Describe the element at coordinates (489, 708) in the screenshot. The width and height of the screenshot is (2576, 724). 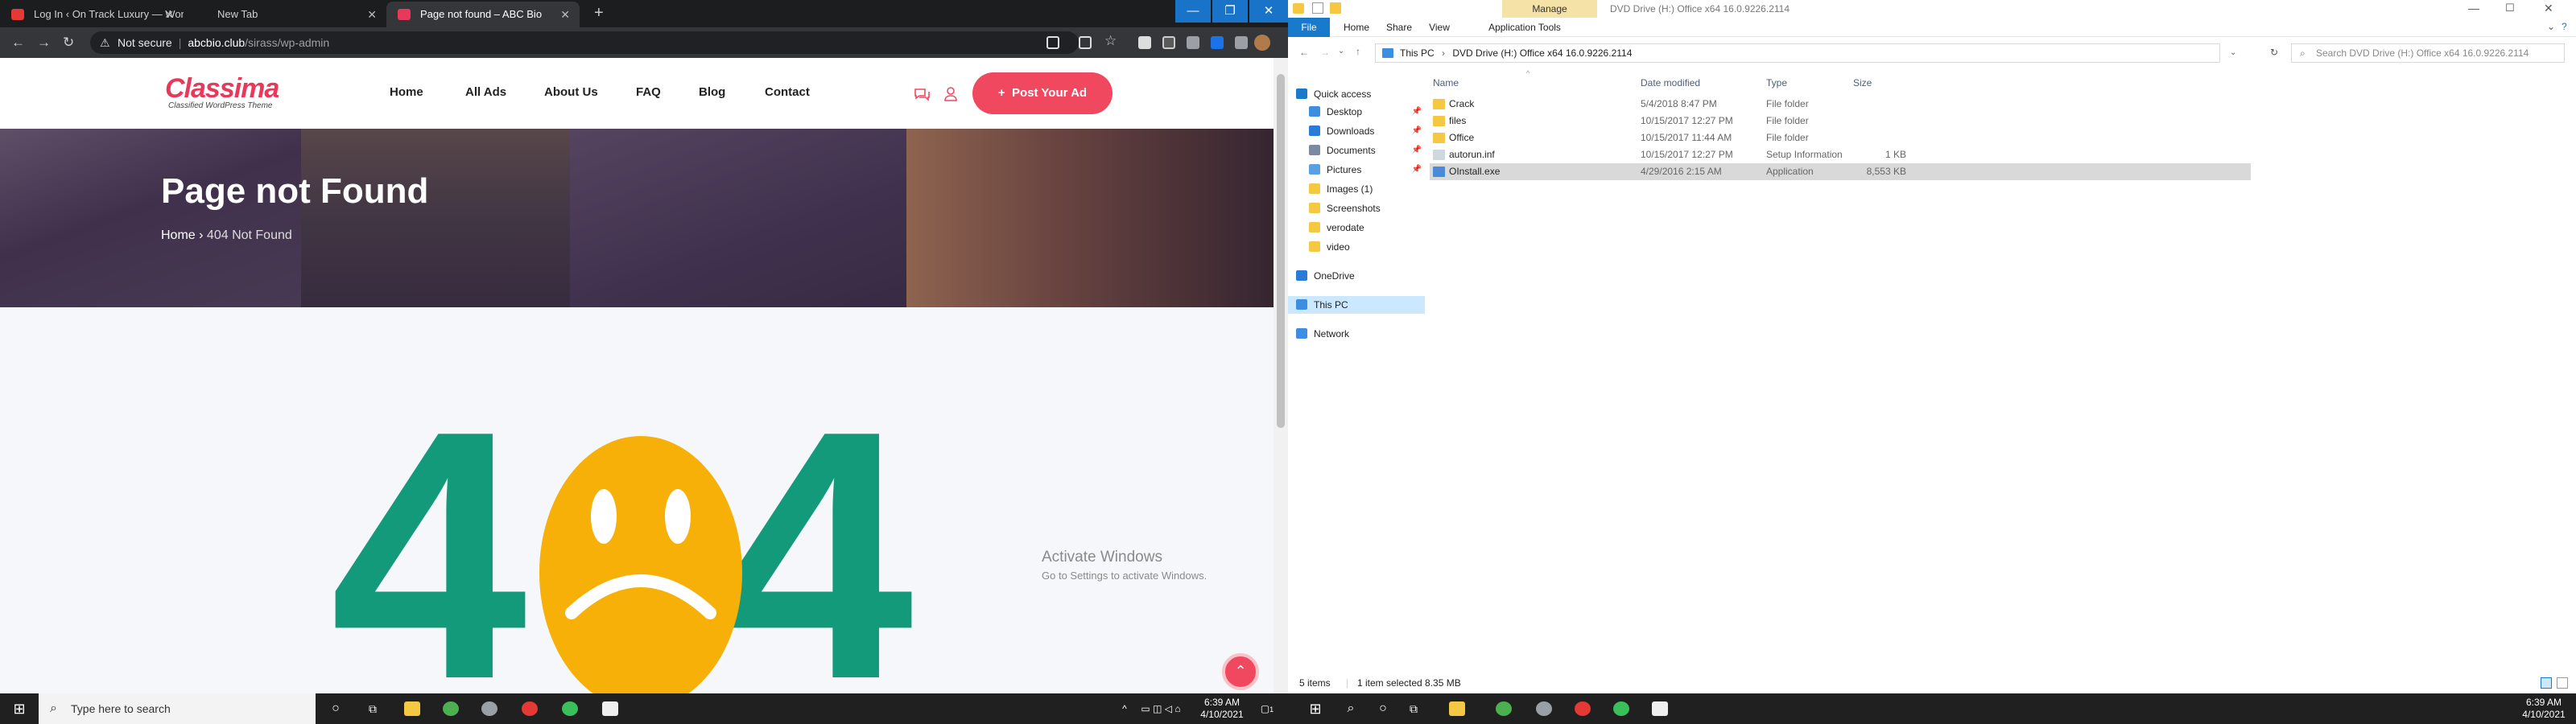
I see `app-taskbar-icon` at that location.